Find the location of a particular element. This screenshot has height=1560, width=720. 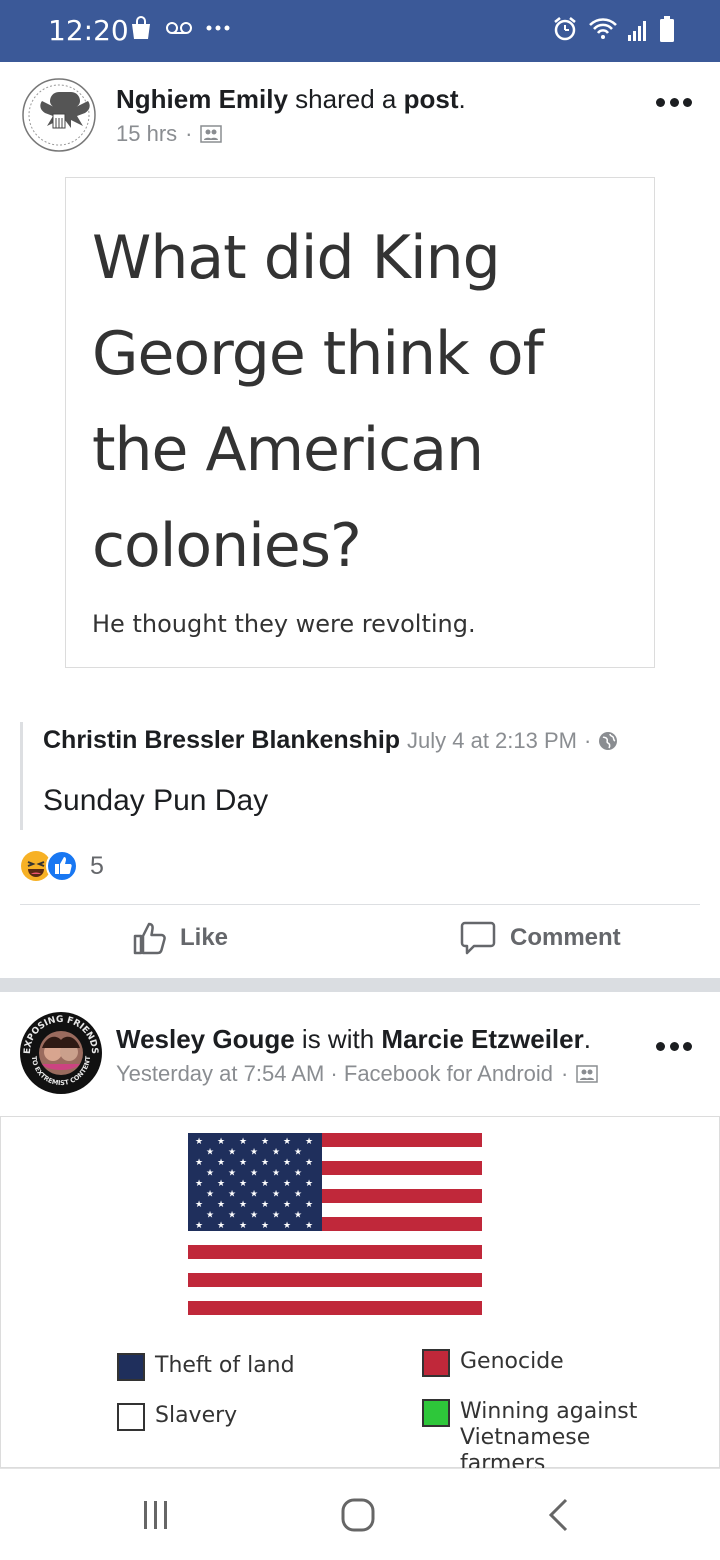

group-avatar: EXPOSING FRIENDS TO EXTREMIST CONTENT is located at coordinates (61, 1053).